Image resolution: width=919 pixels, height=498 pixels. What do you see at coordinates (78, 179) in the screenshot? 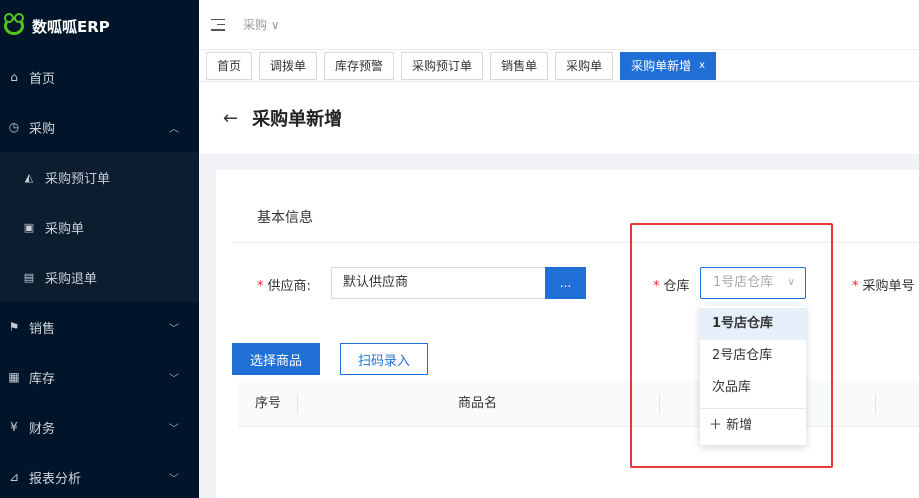
I see `sidebar-item-label: 采购预订单` at bounding box center [78, 179].